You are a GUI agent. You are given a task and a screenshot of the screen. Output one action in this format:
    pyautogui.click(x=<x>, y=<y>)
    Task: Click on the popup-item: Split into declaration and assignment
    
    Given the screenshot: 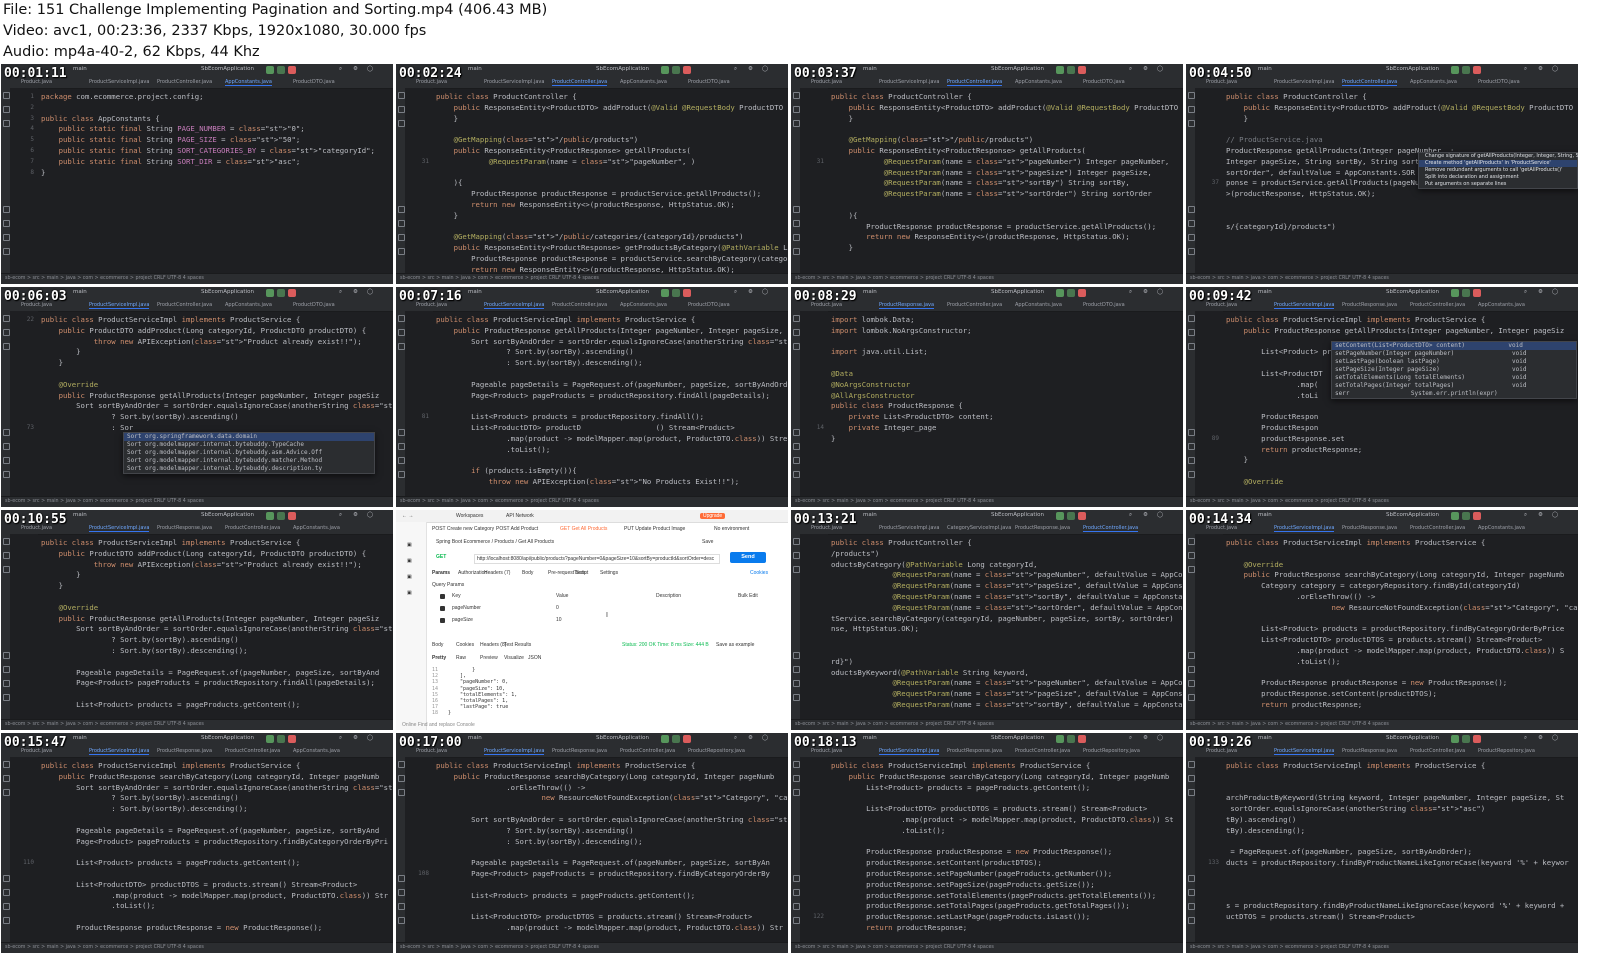 What is the action you would take?
    pyautogui.click(x=1498, y=177)
    